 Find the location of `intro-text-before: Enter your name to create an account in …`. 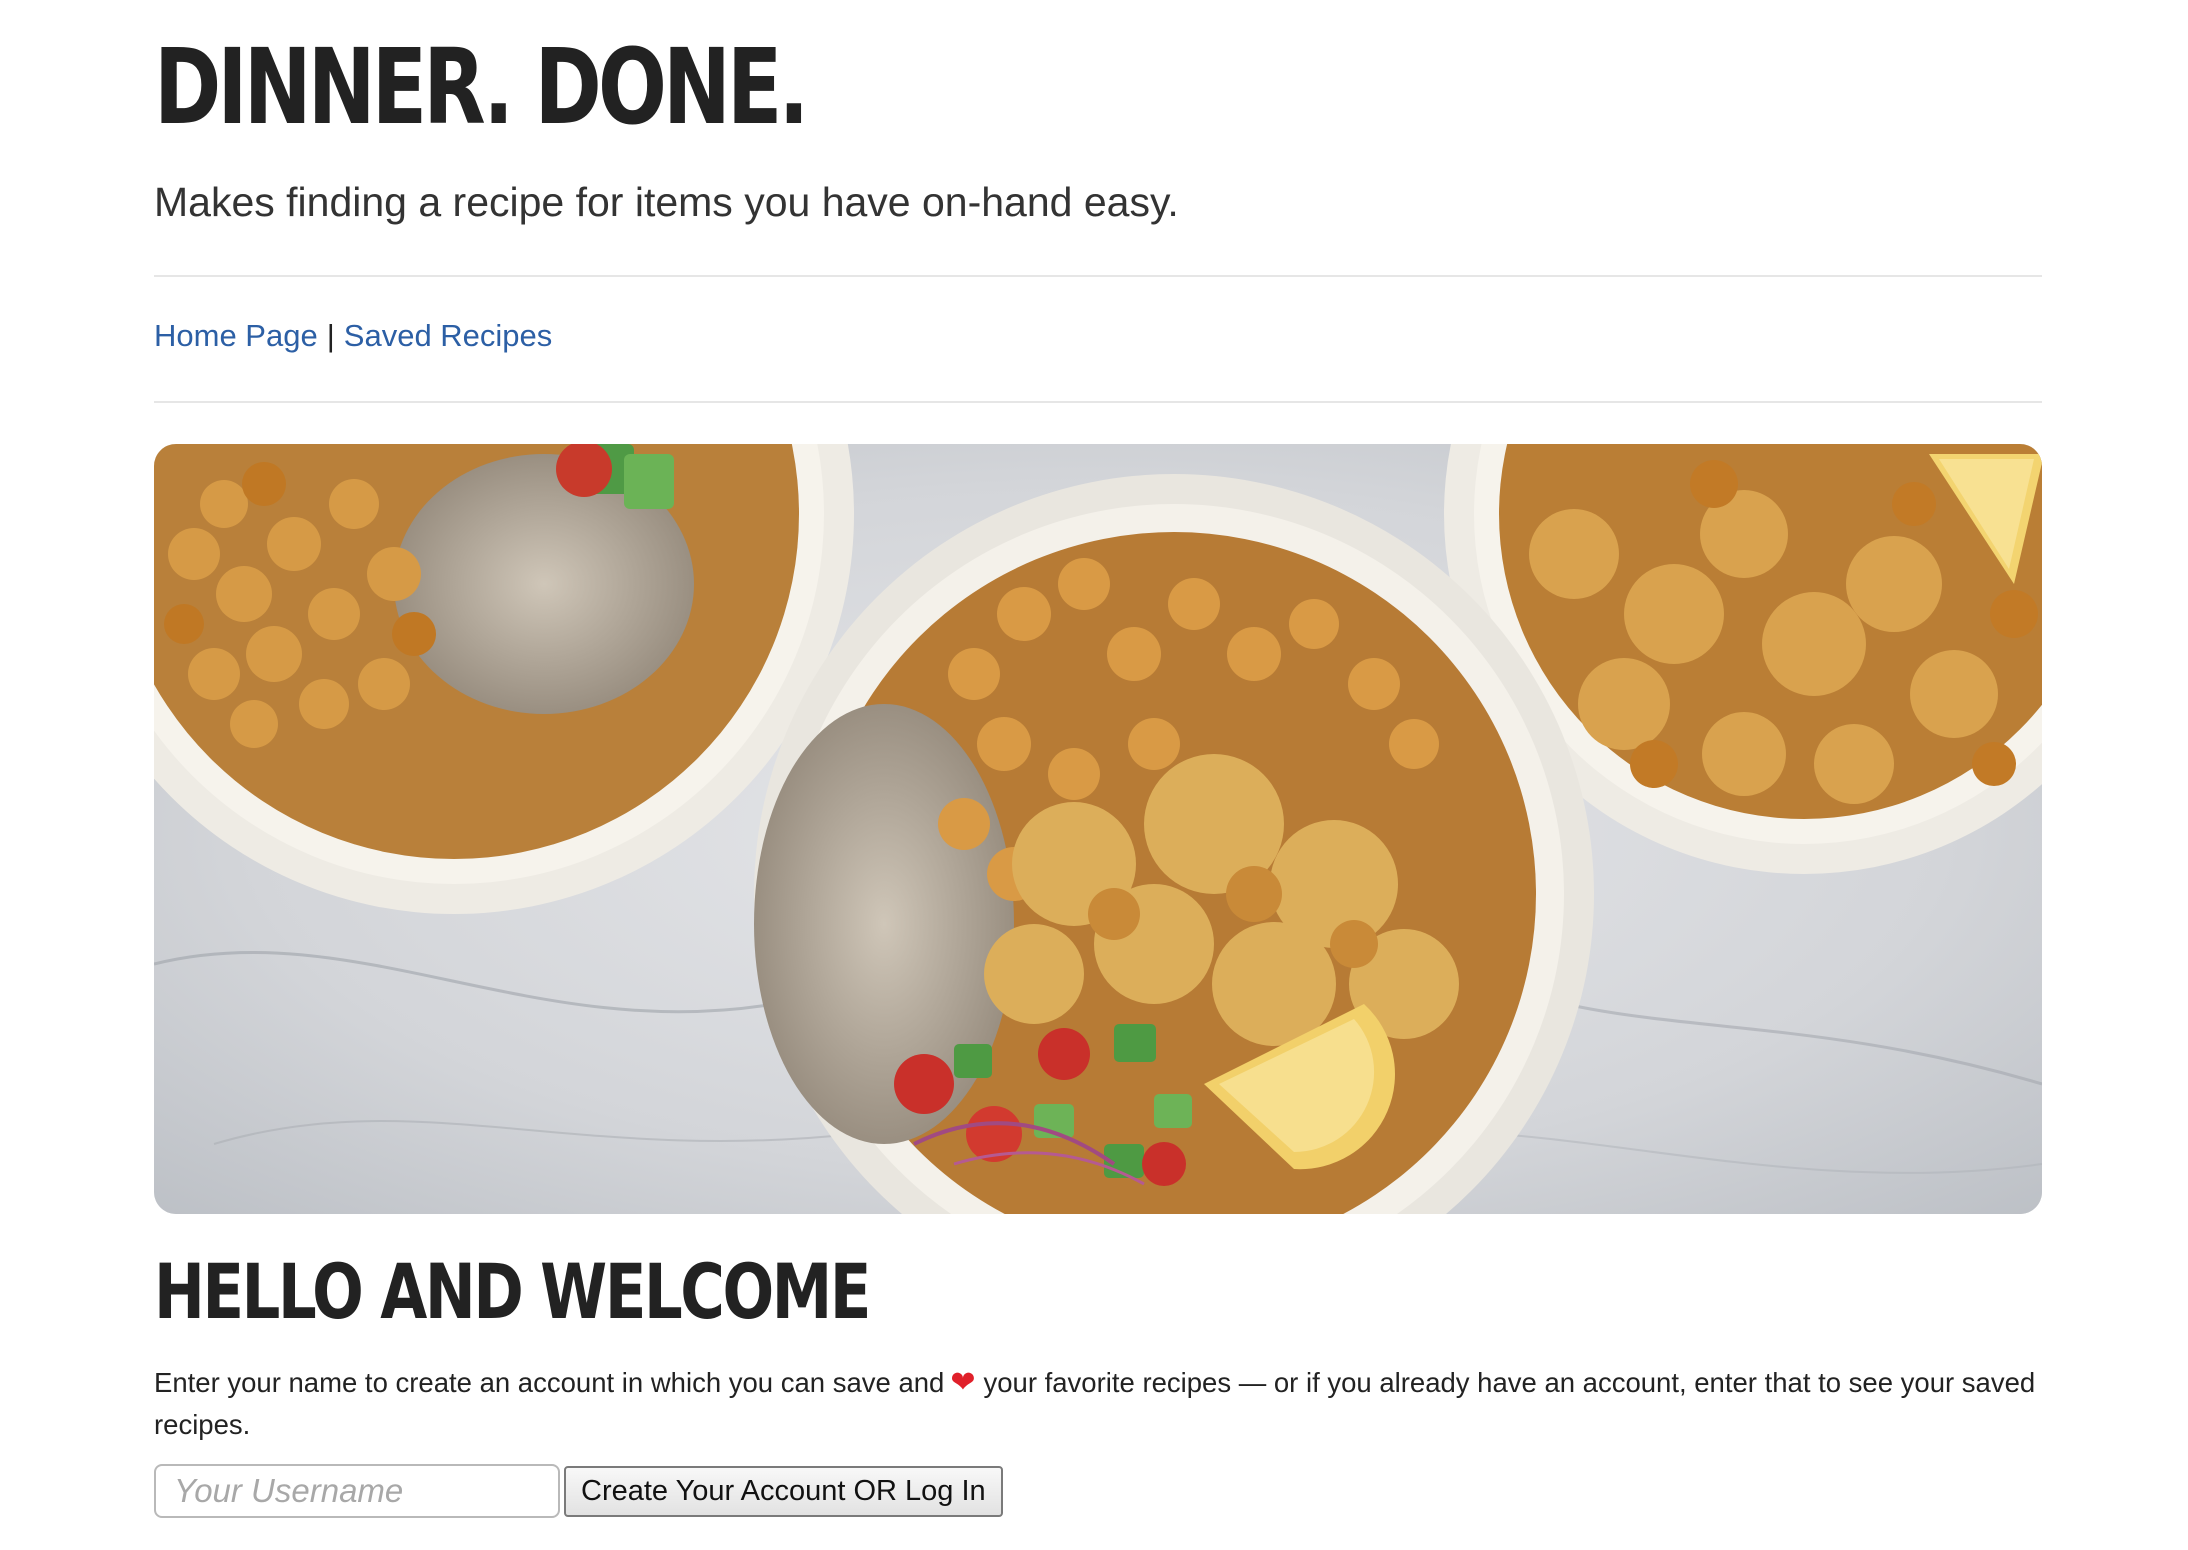

intro-text-before: Enter your name to create an account in … is located at coordinates (549, 1382).